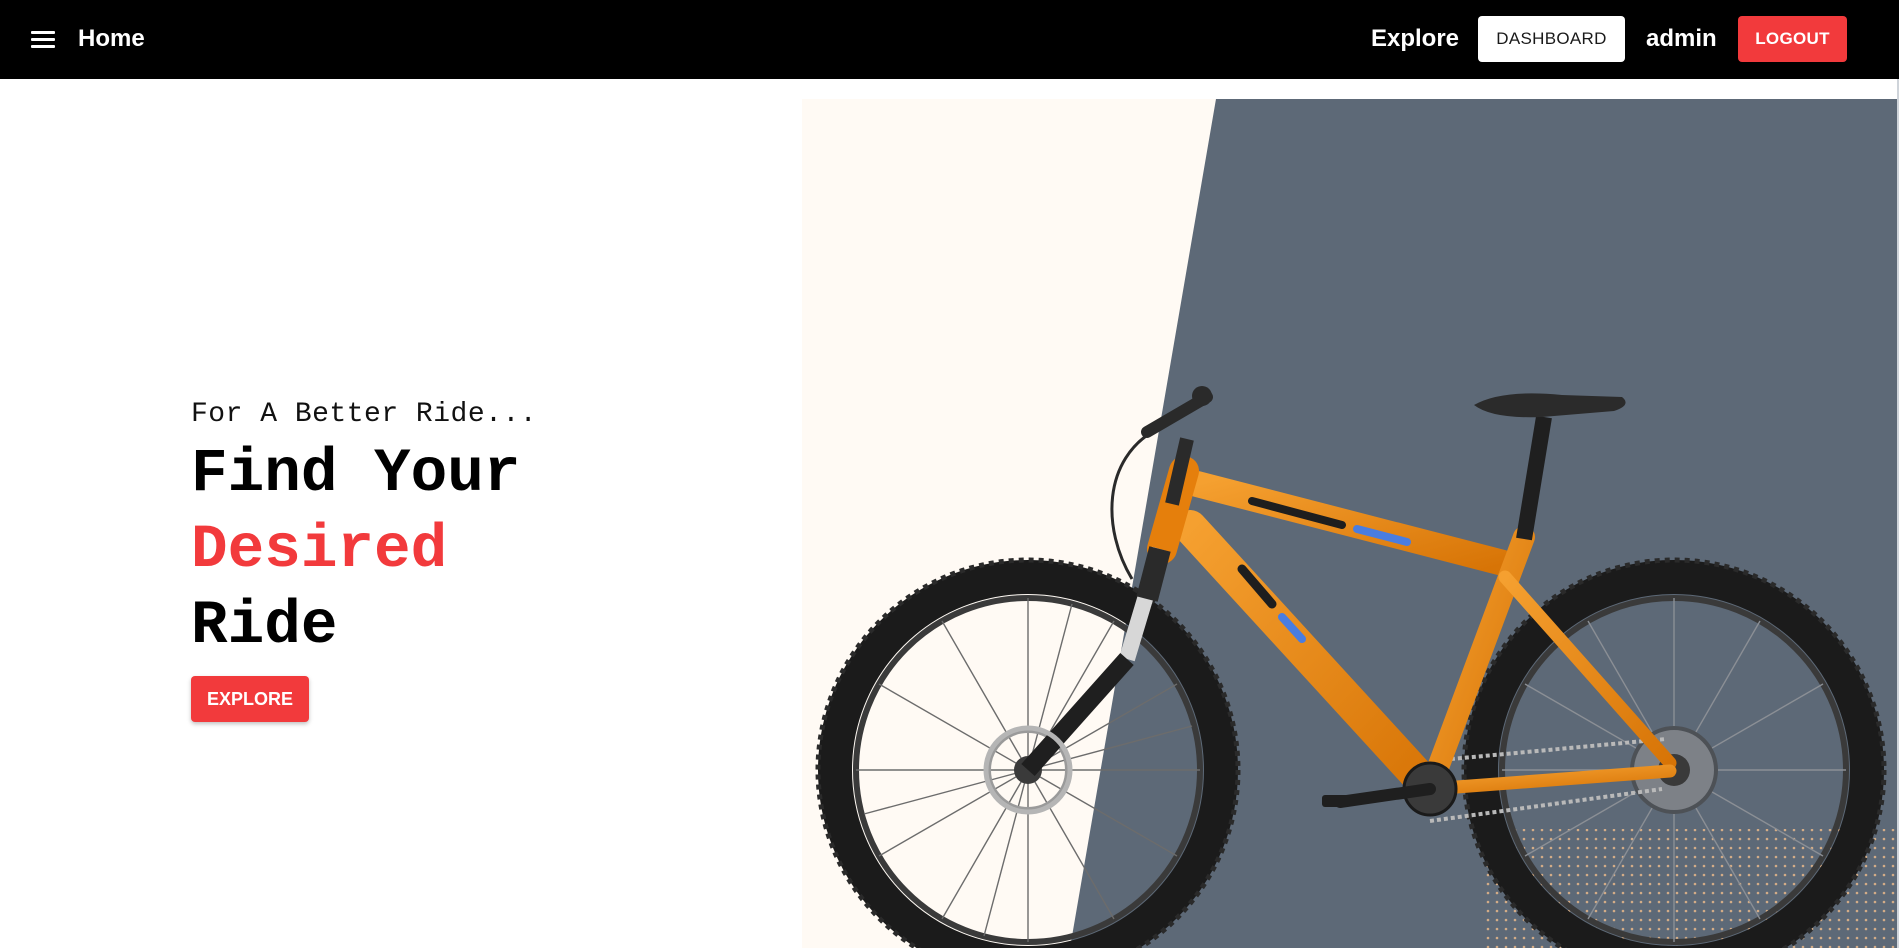  I want to click on hamburger-menu-icon, so click(43, 39).